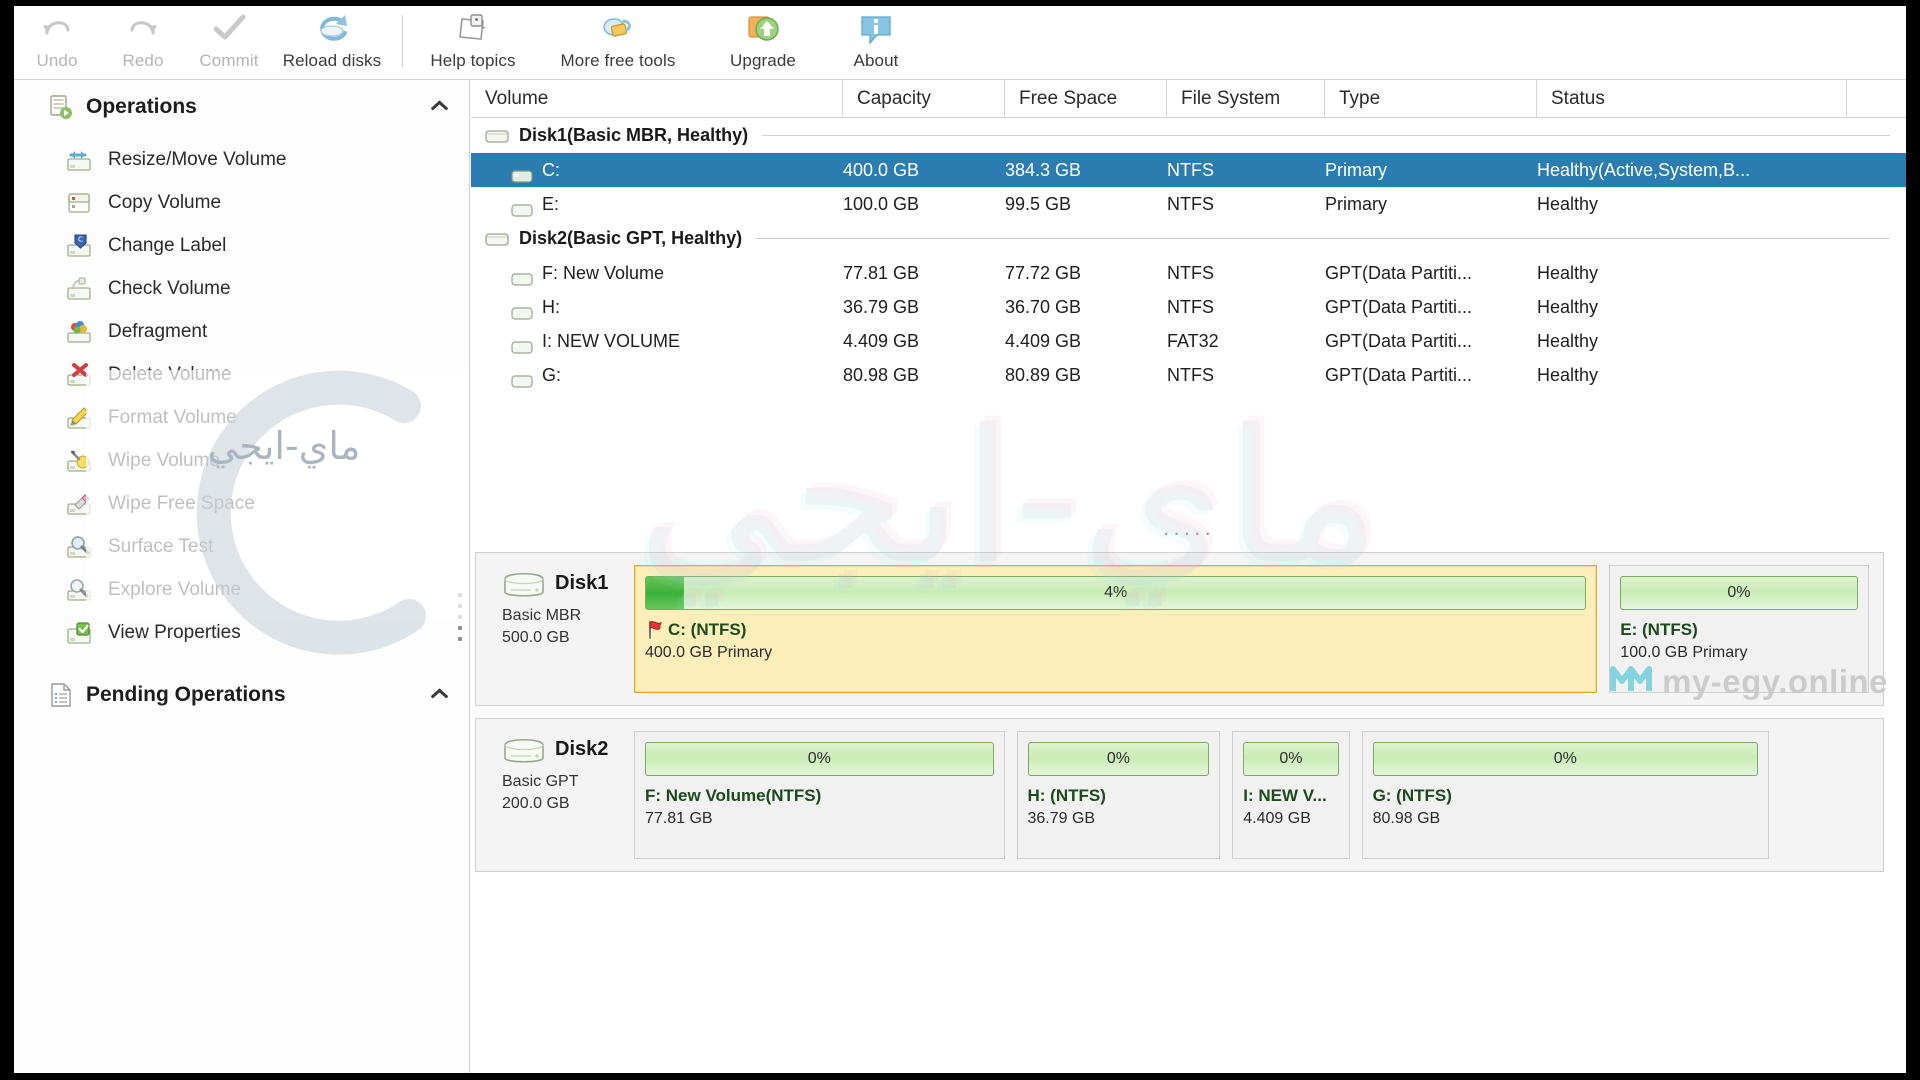  I want to click on check-volume-icon, so click(80, 288).